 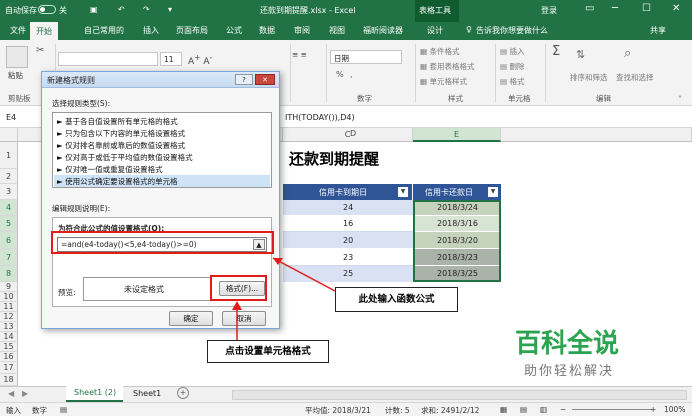 What do you see at coordinates (653, 409) in the screenshot?
I see `zoom-in-icon: +` at bounding box center [653, 409].